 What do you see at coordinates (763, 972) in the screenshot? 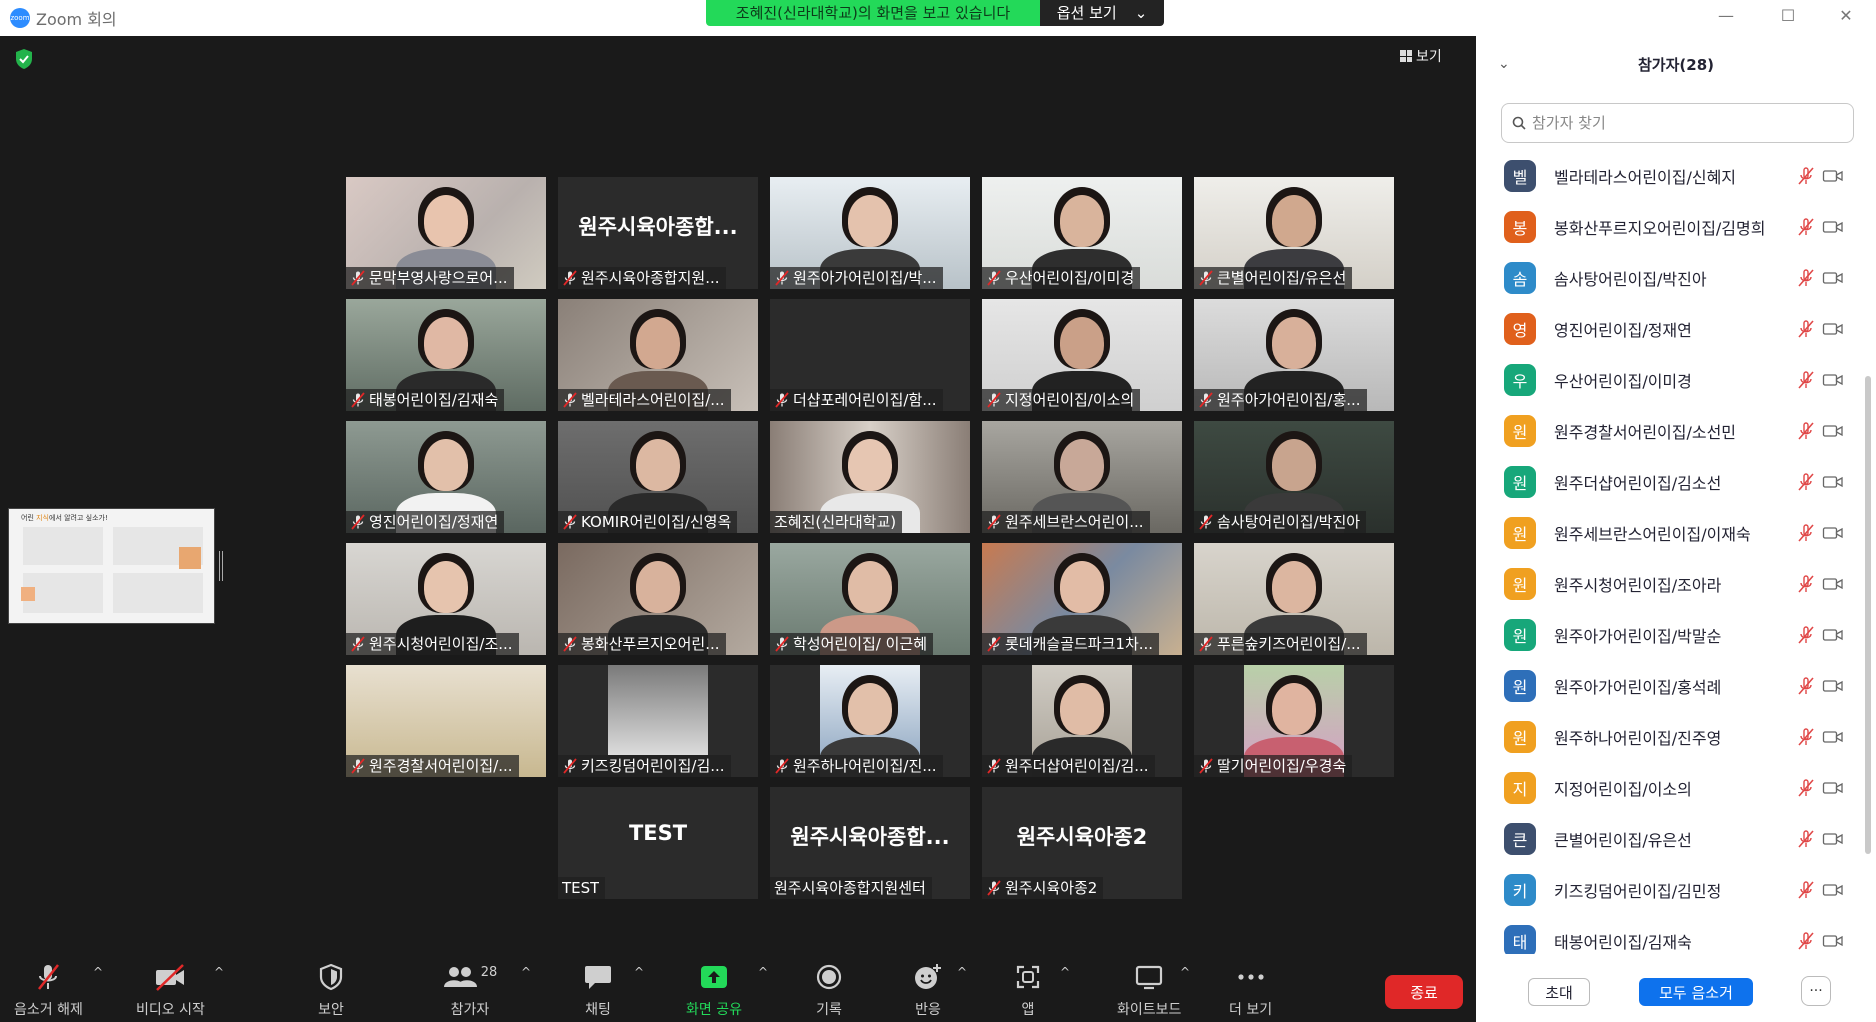
I see `share-options-caret-icon: ^` at bounding box center [763, 972].